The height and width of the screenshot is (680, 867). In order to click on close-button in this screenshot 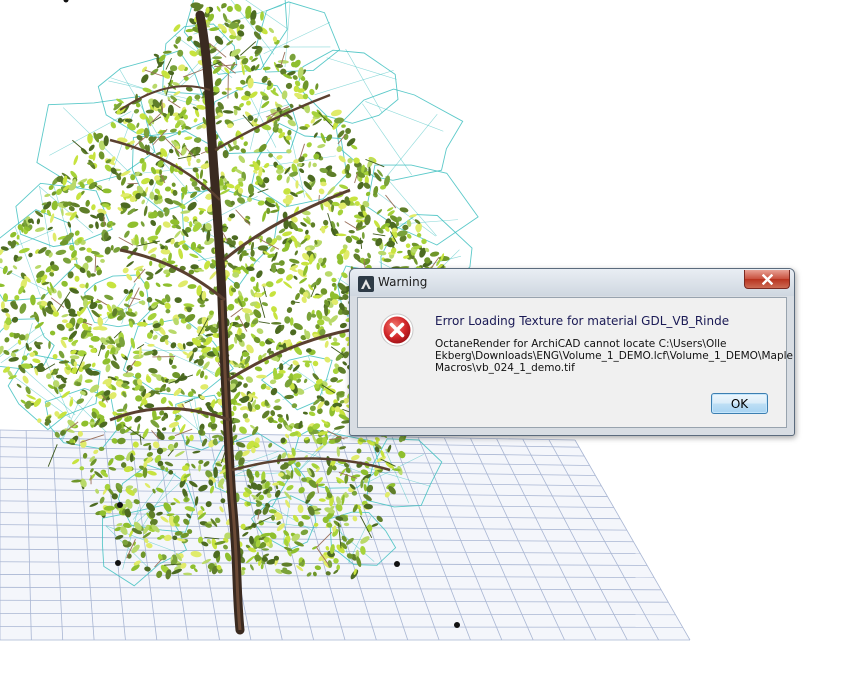, I will do `click(767, 279)`.